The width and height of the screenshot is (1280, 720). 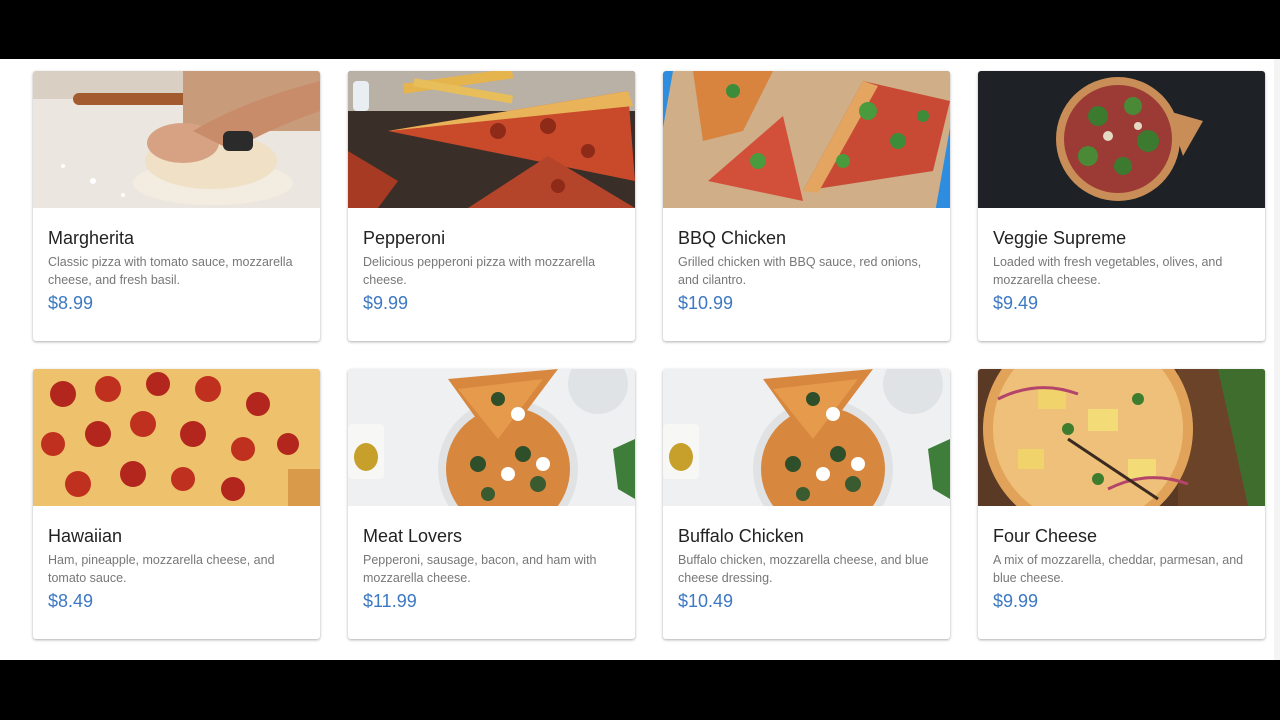 I want to click on loaded-pizza-wood-board-photo, so click(x=1121, y=437).